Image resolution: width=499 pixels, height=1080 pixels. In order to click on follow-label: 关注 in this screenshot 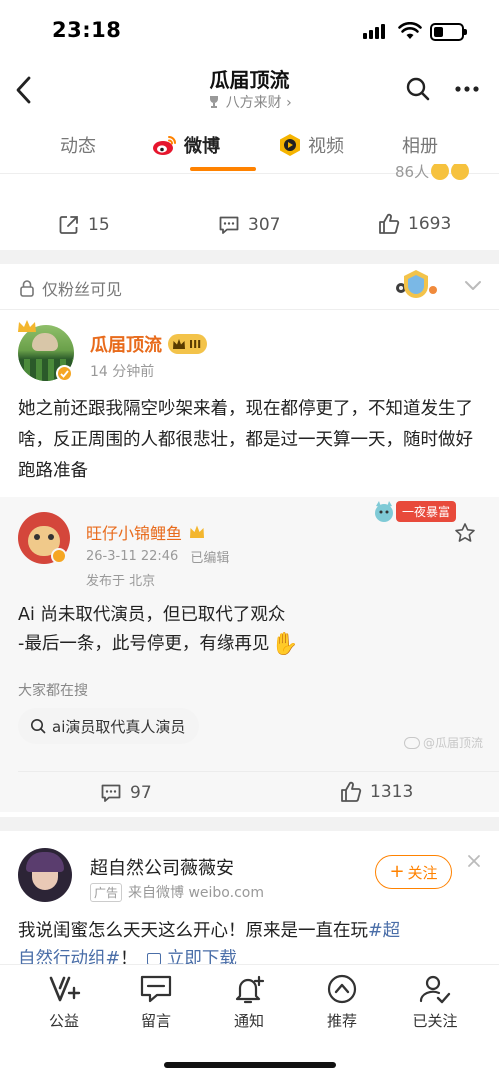, I will do `click(422, 872)`.